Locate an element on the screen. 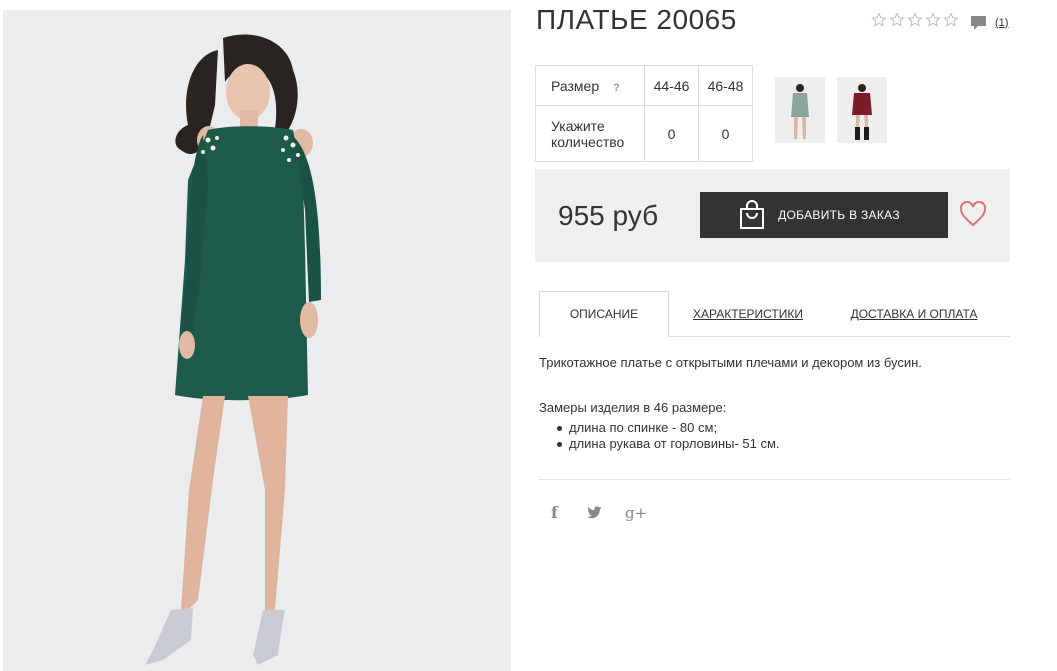 The height and width of the screenshot is (671, 1057). add-to-order-button: ДОБАВИТЬ В ЗАКАЗ is located at coordinates (824, 215).